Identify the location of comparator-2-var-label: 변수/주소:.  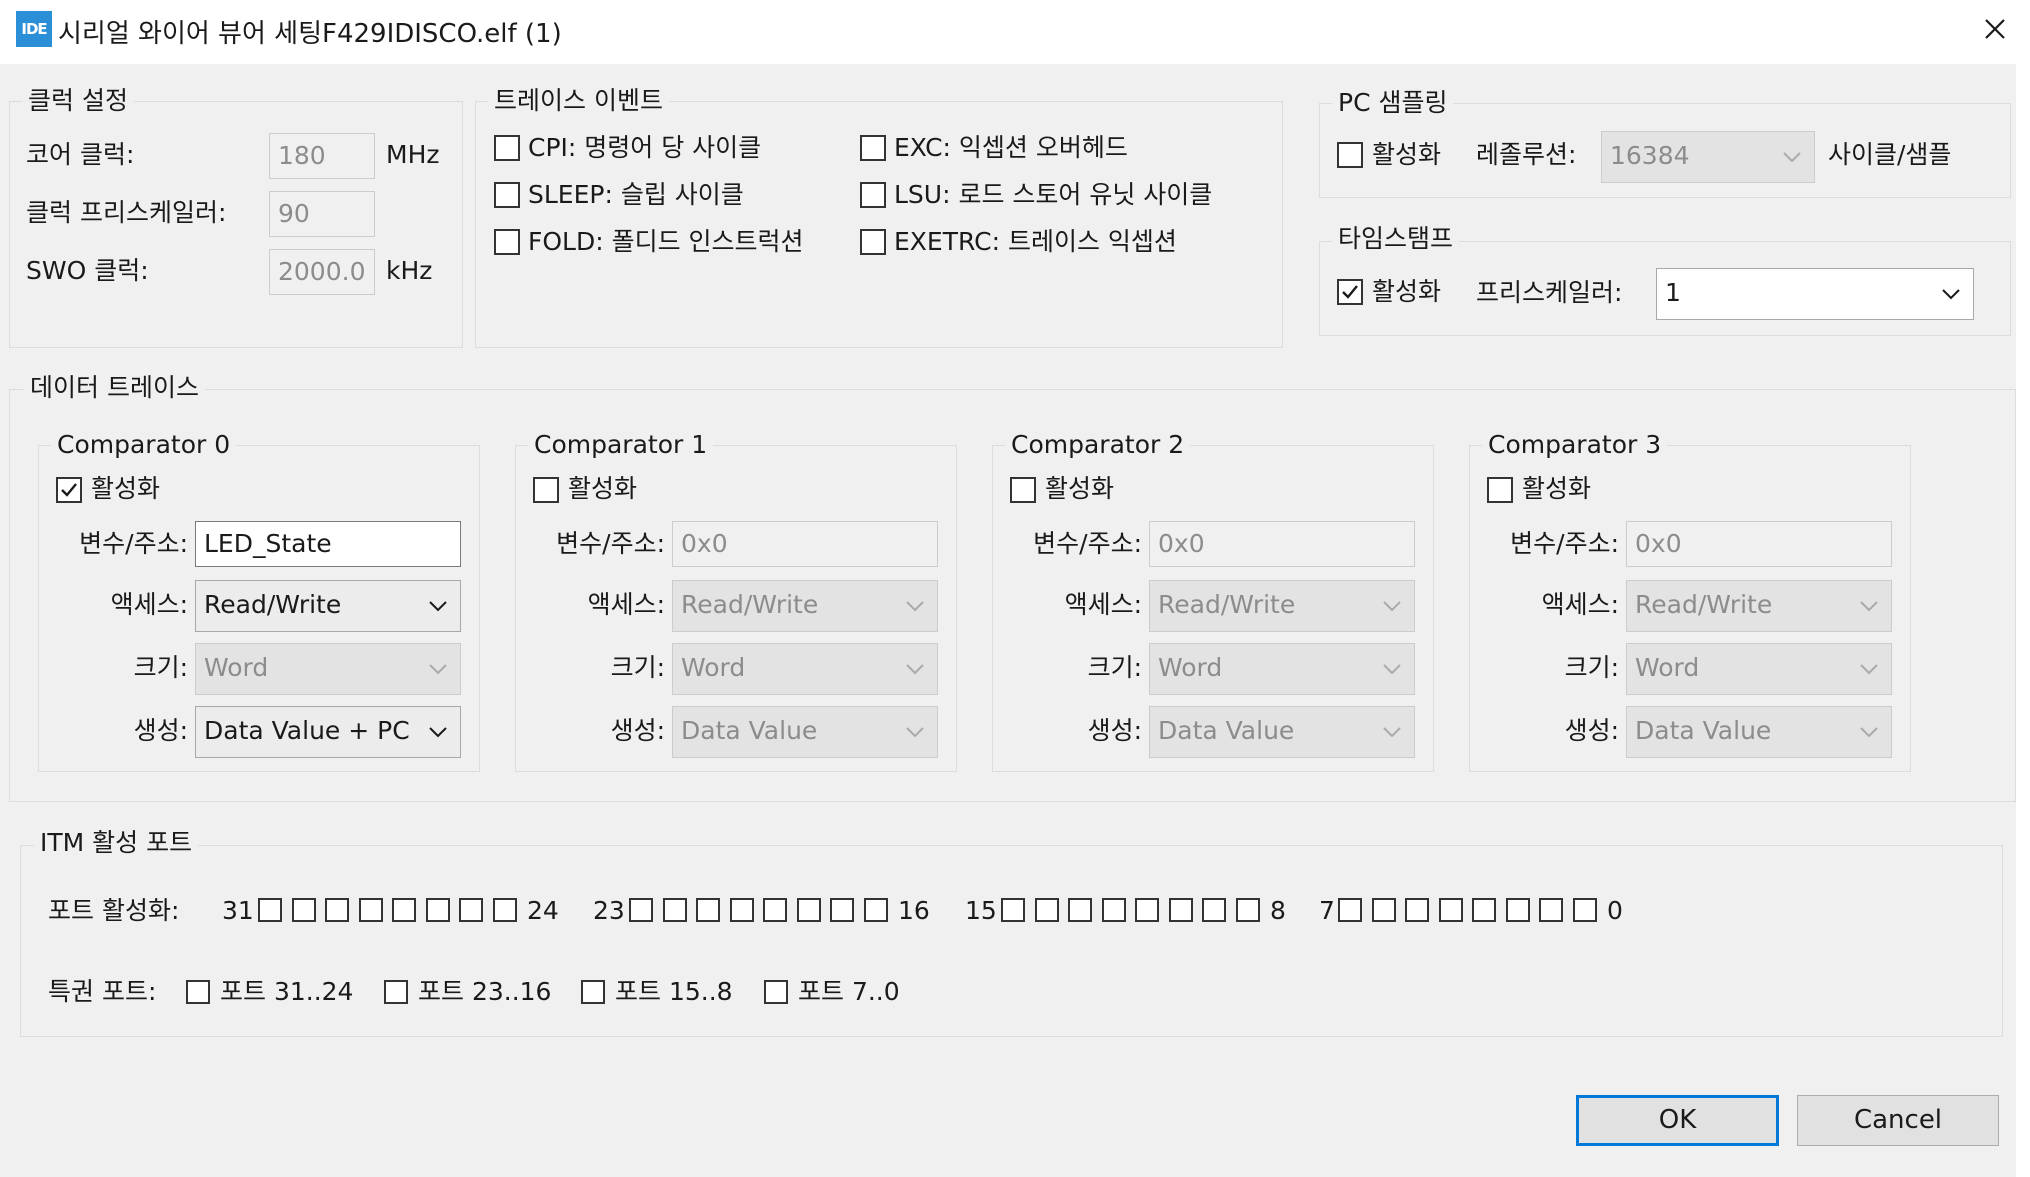
(1087, 543).